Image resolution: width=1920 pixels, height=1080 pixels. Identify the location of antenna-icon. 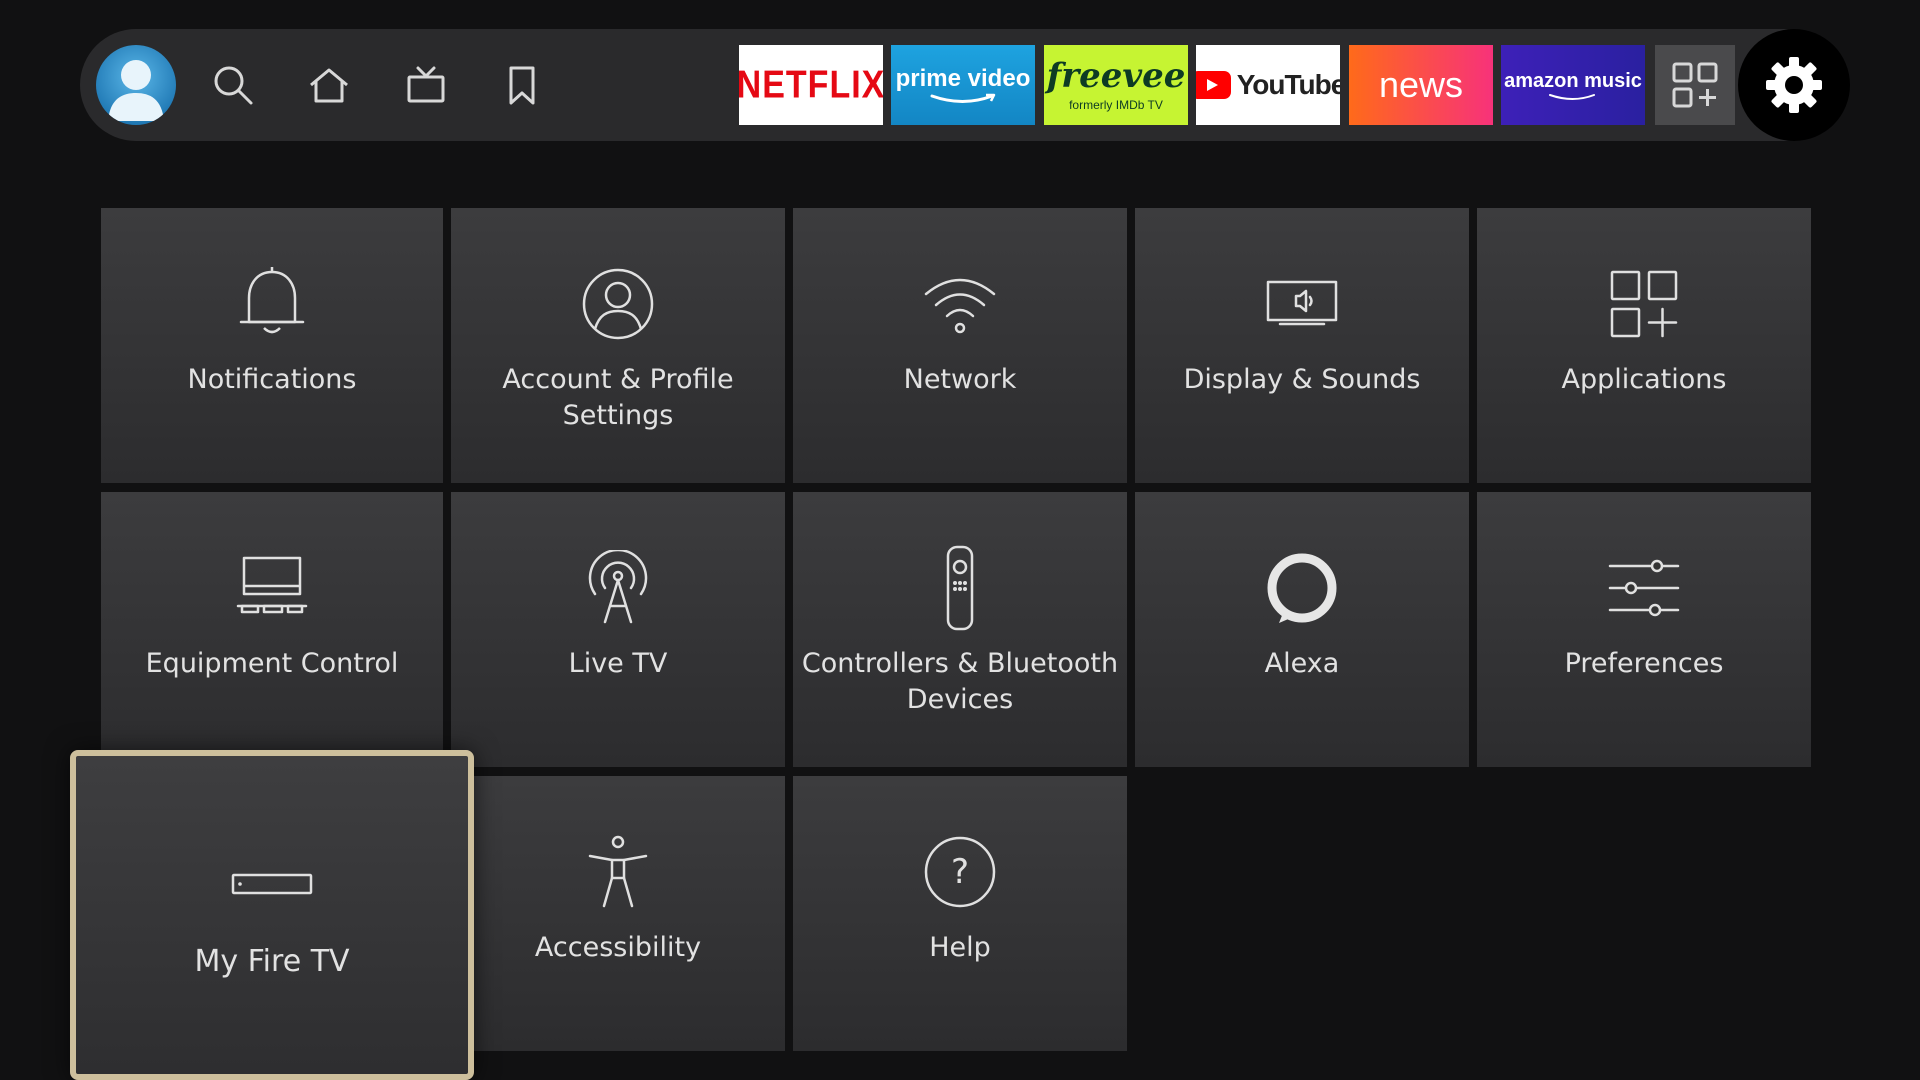
(618, 588).